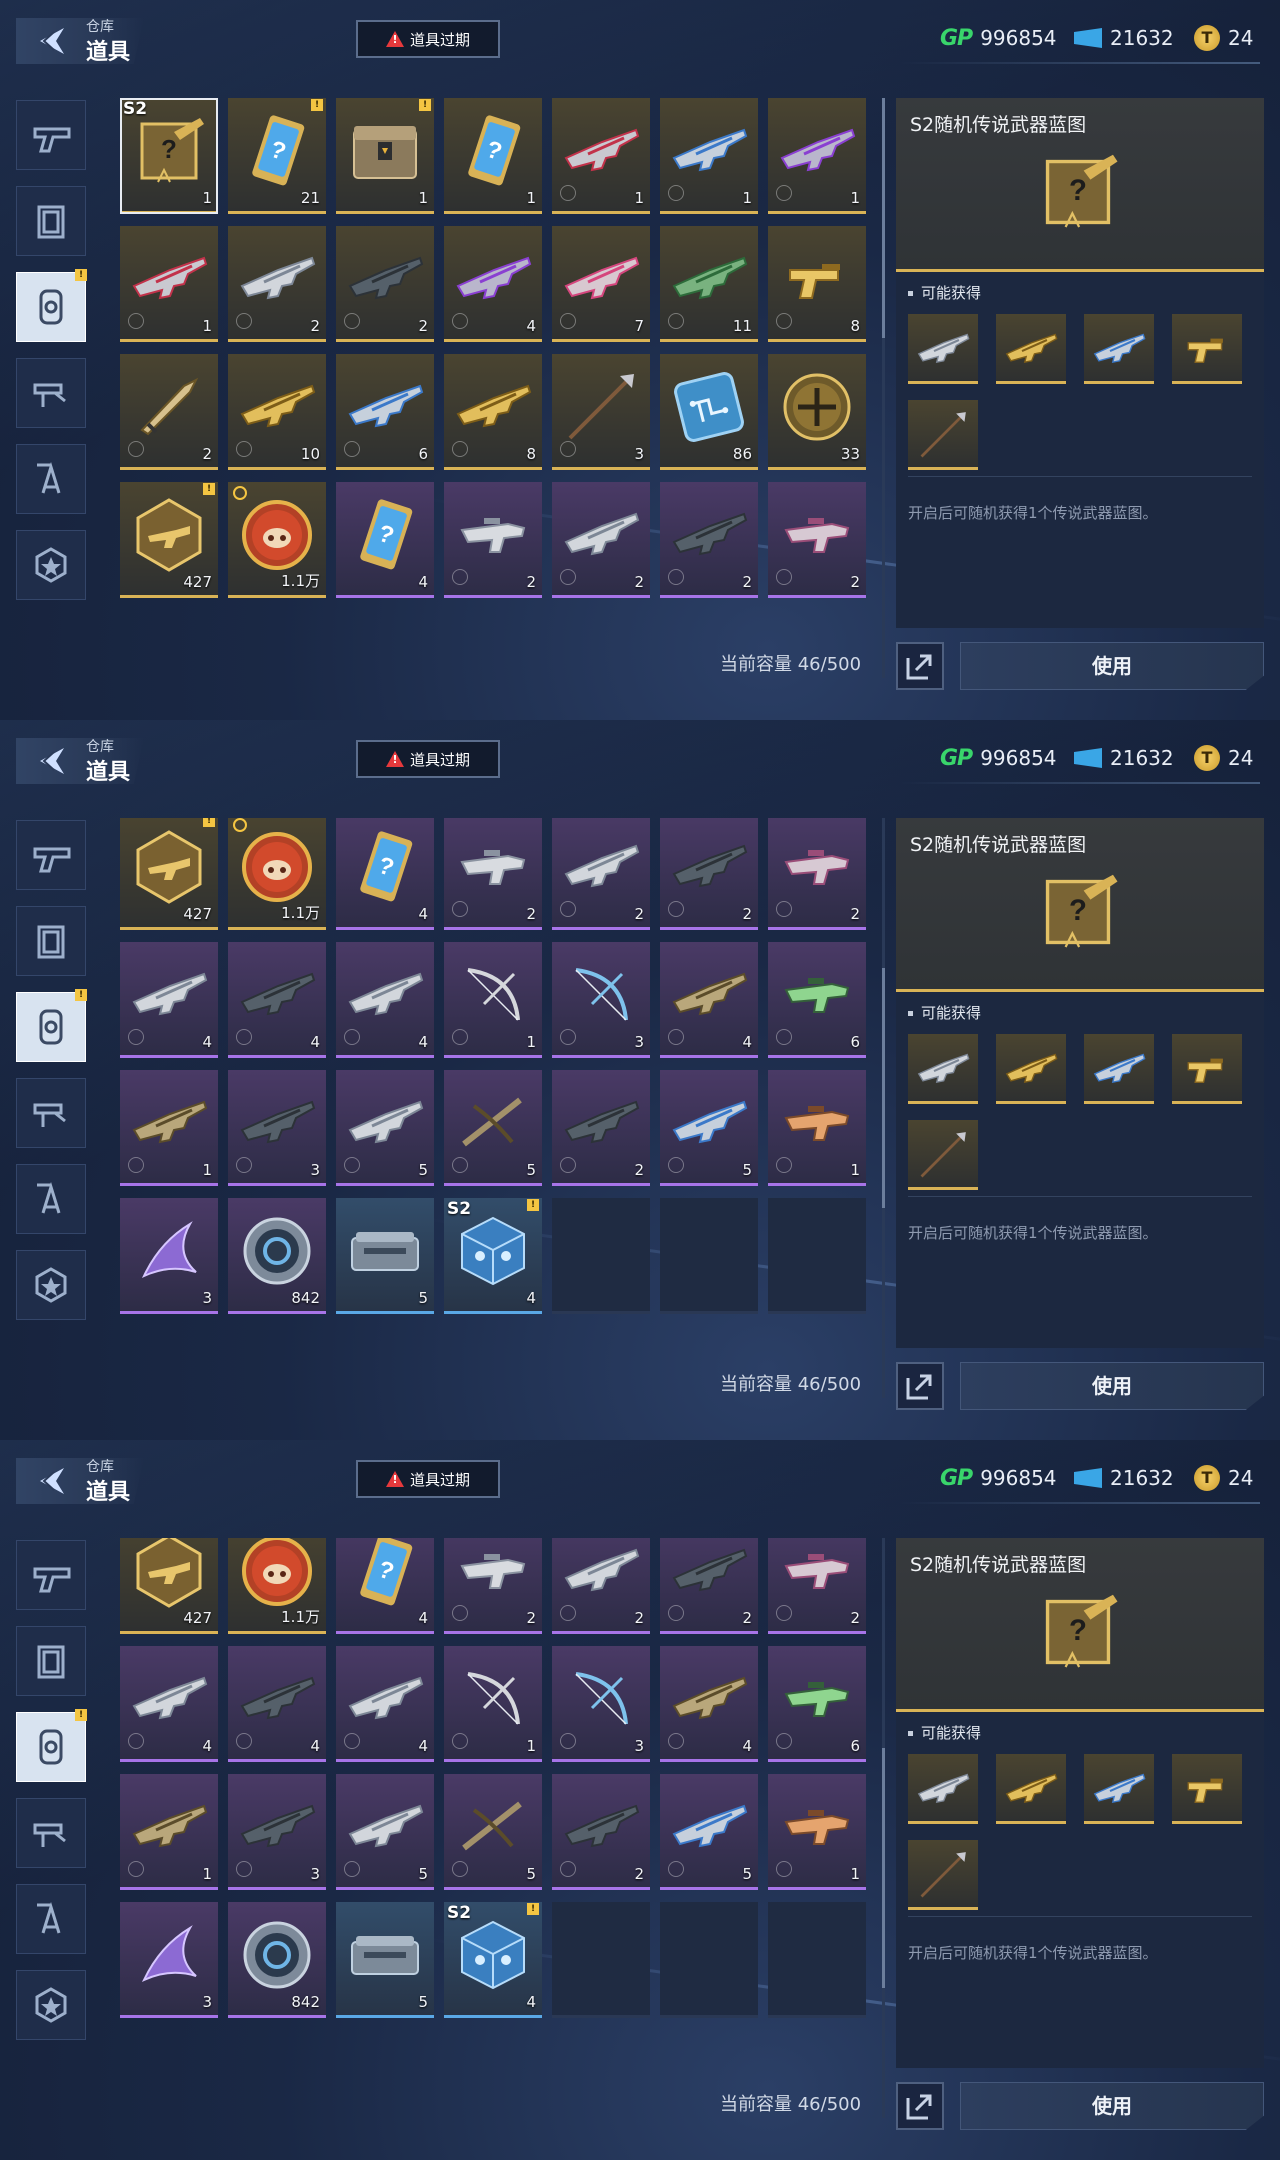 This screenshot has width=1280, height=2160. Describe the element at coordinates (709, 284) in the screenshot. I see `item-slot: 11` at that location.